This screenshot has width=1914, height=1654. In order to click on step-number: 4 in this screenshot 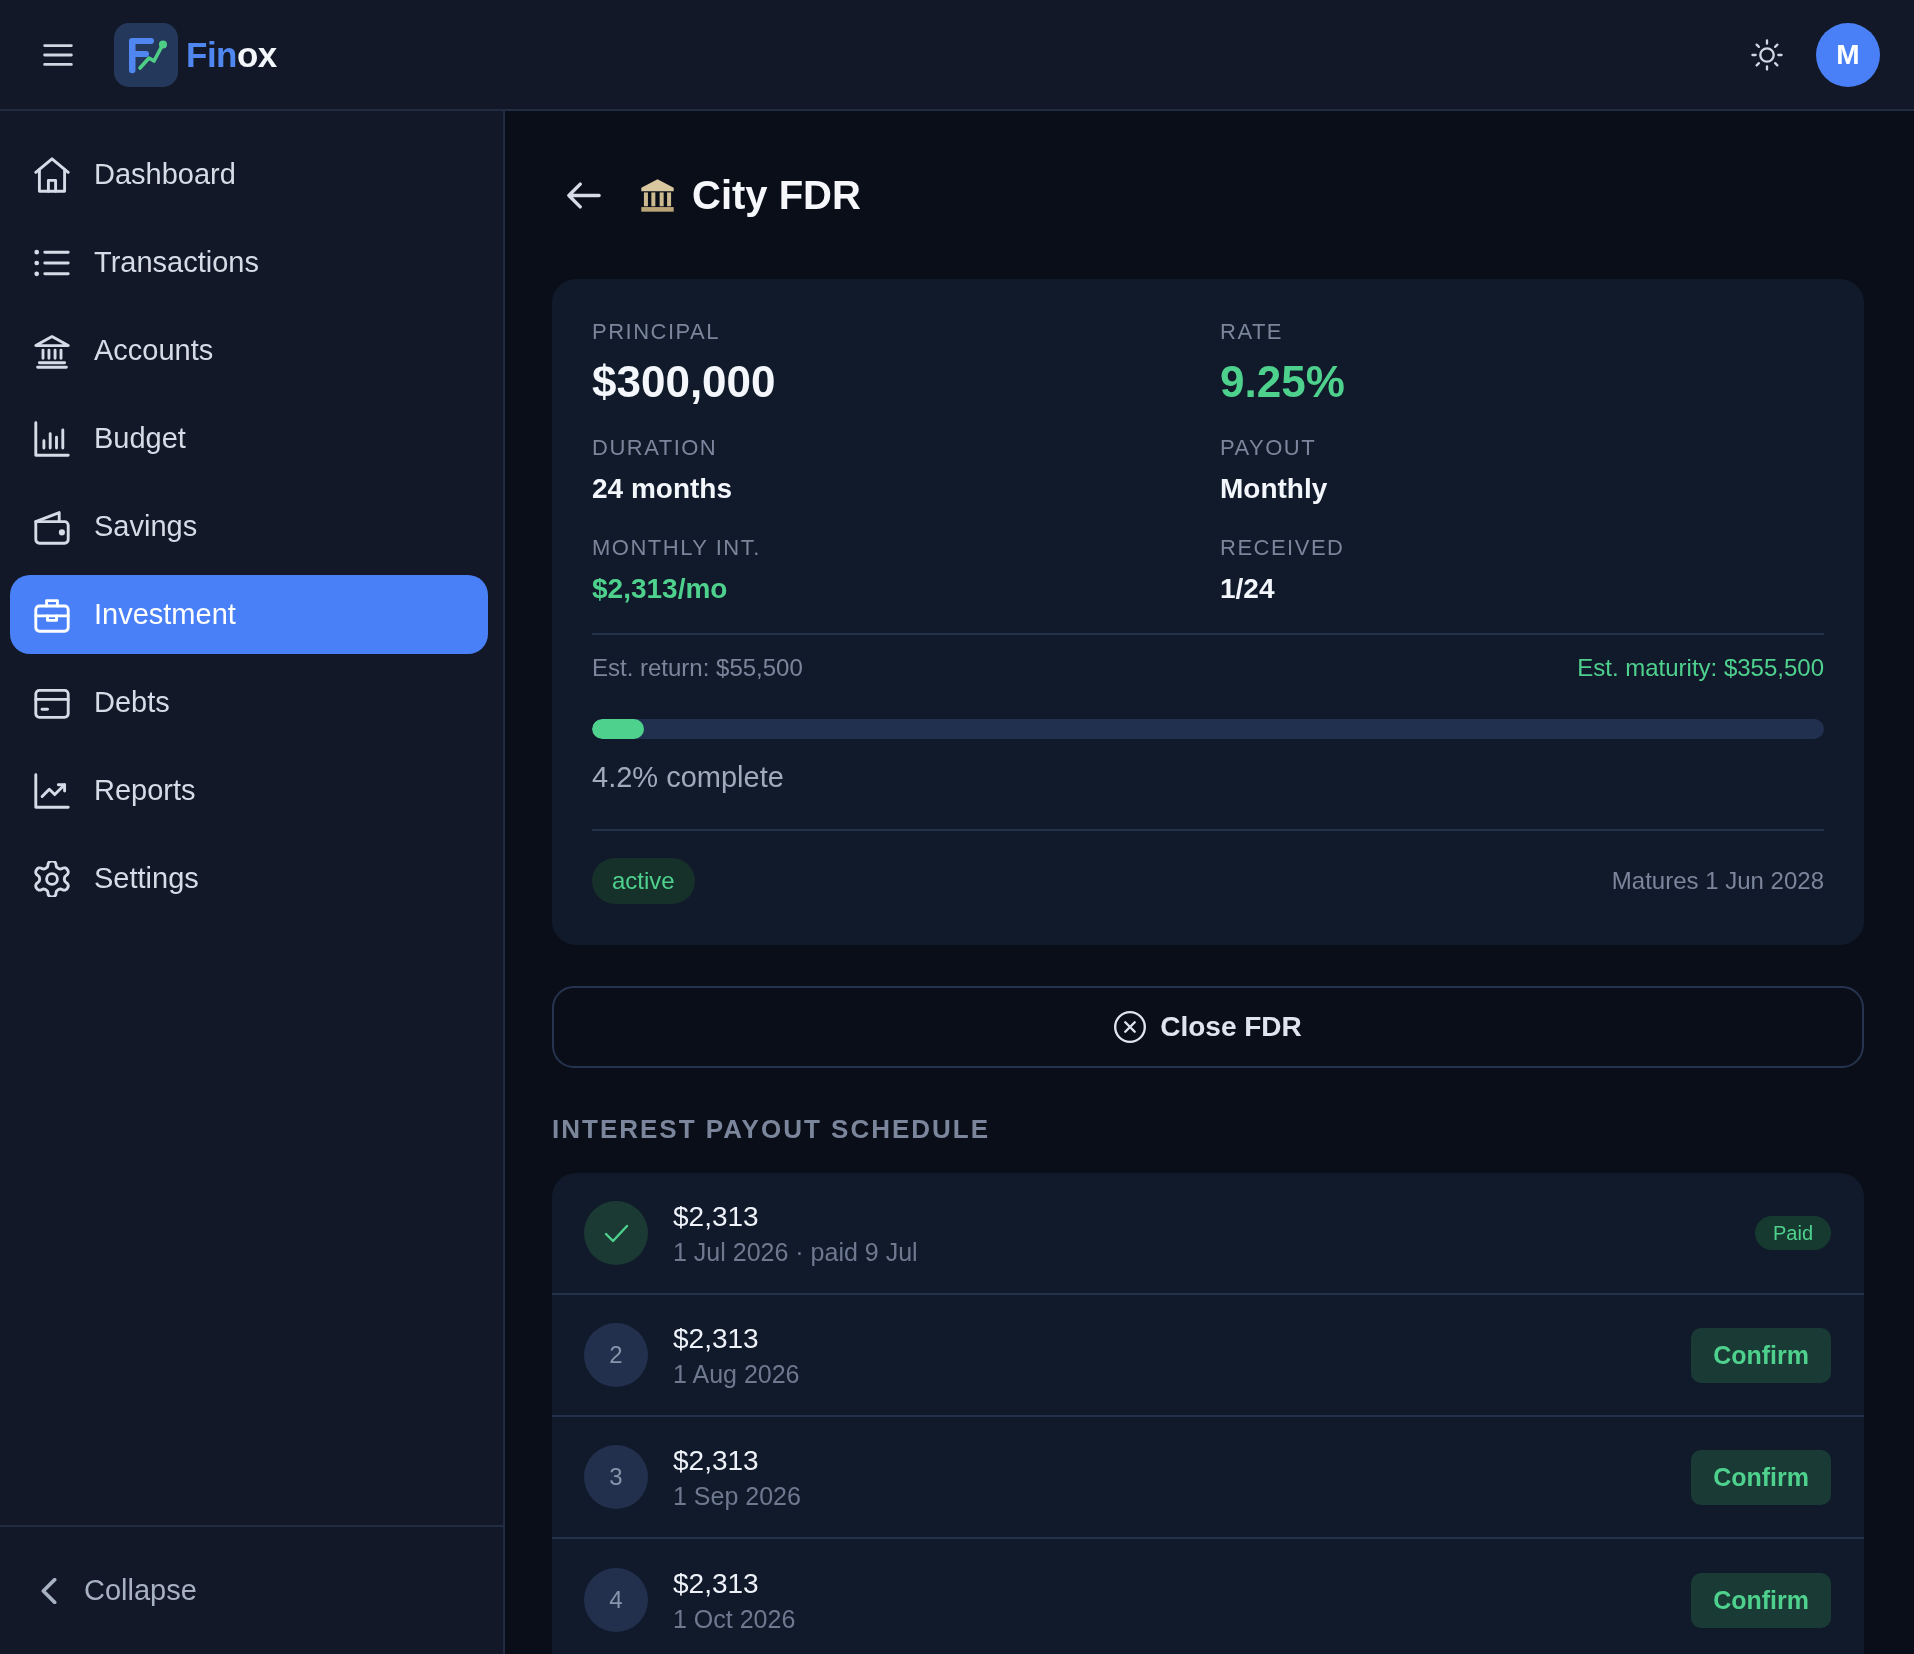, I will do `click(616, 1600)`.